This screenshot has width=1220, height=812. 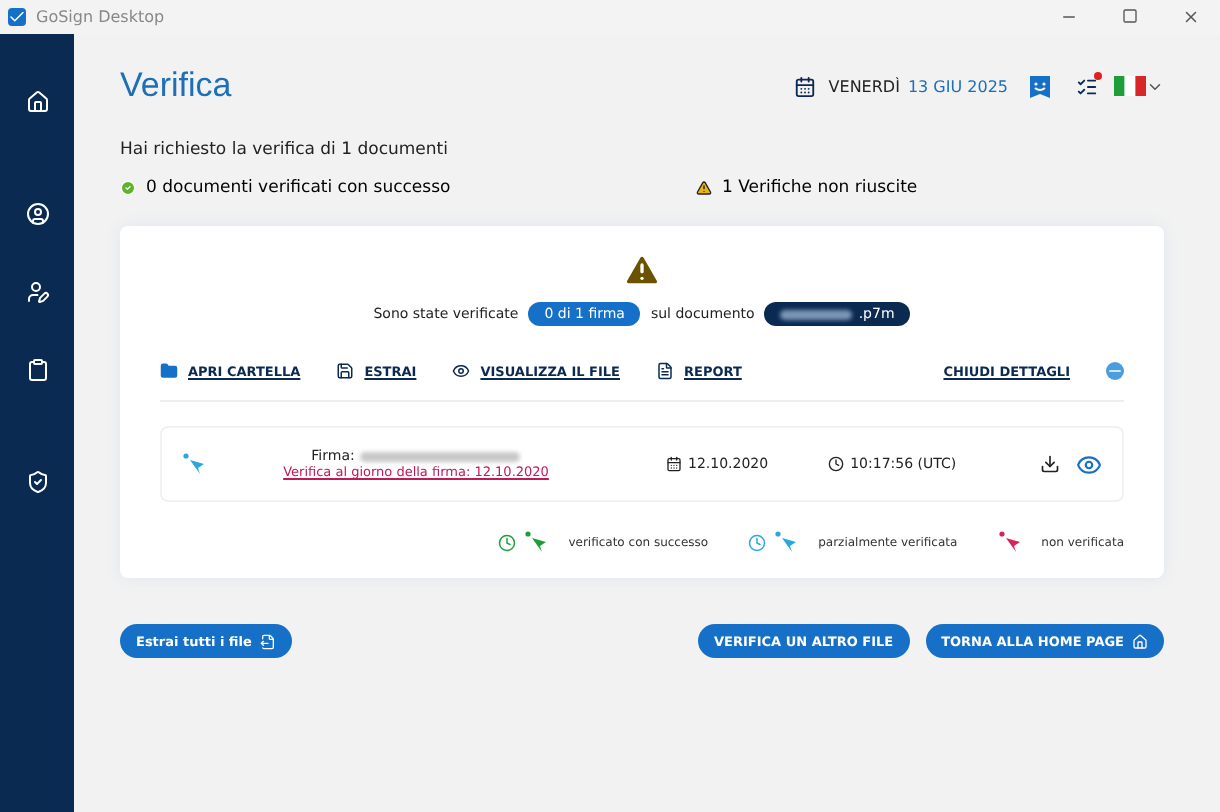 What do you see at coordinates (128, 188) in the screenshot?
I see `check-icon` at bounding box center [128, 188].